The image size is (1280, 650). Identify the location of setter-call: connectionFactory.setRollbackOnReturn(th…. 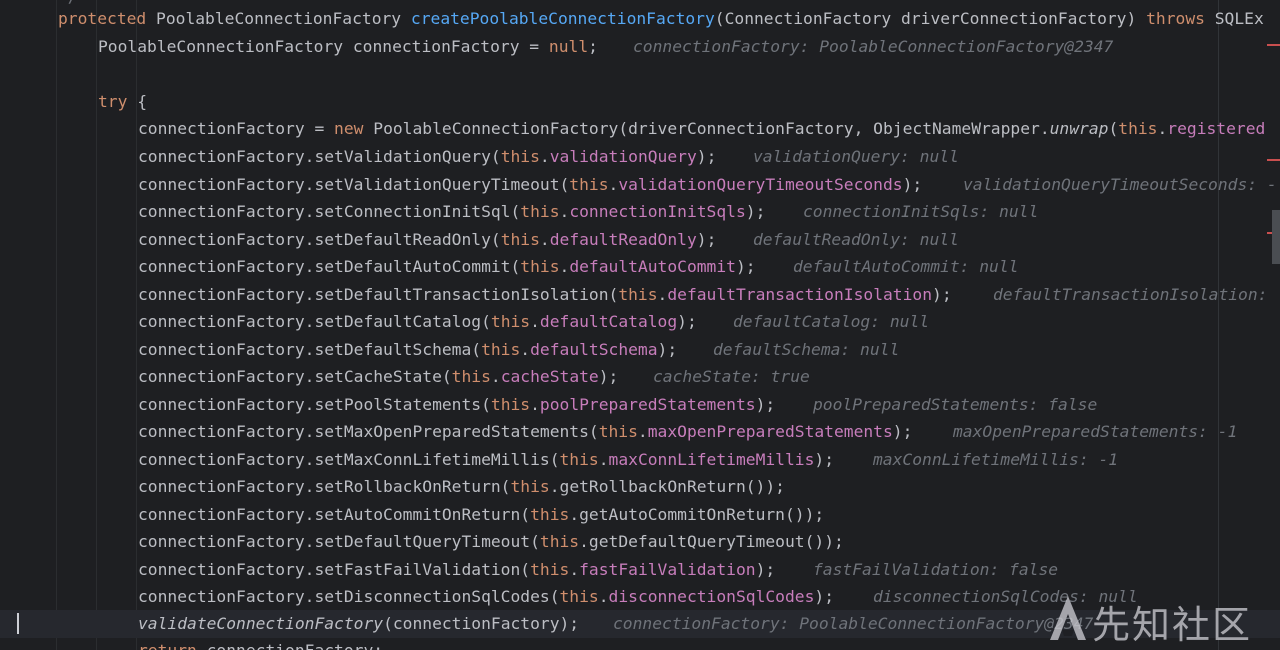
(461, 487).